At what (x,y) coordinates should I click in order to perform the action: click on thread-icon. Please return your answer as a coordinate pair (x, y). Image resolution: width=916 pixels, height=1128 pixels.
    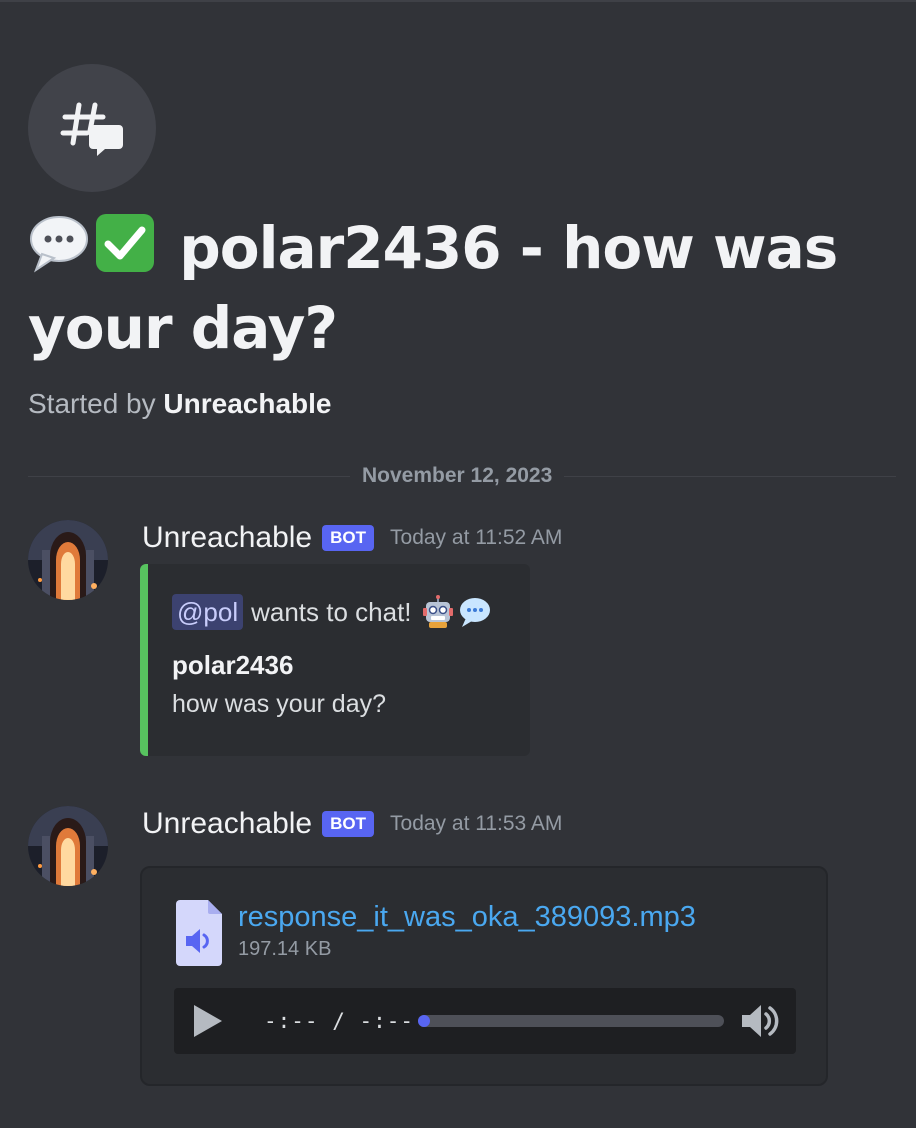
    Looking at the image, I should click on (92, 128).